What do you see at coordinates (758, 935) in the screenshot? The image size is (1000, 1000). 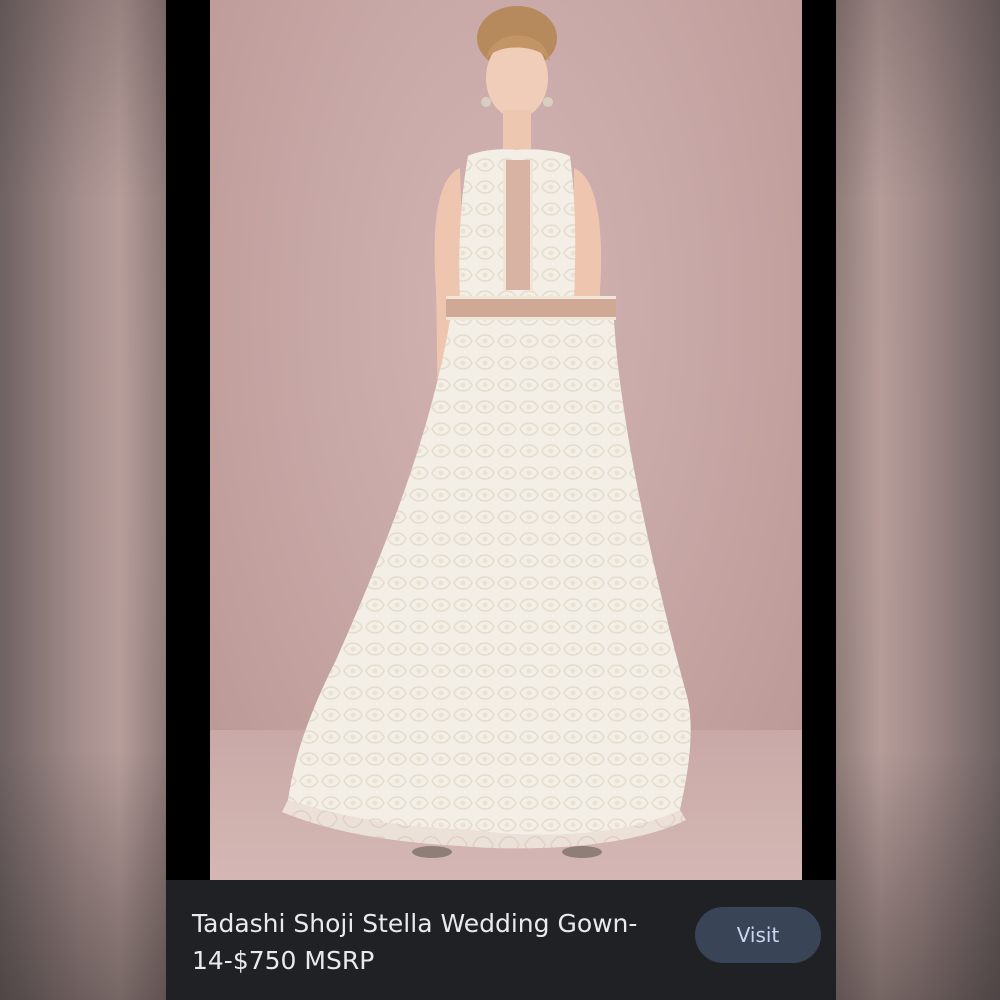 I see `visit-button: Visit` at bounding box center [758, 935].